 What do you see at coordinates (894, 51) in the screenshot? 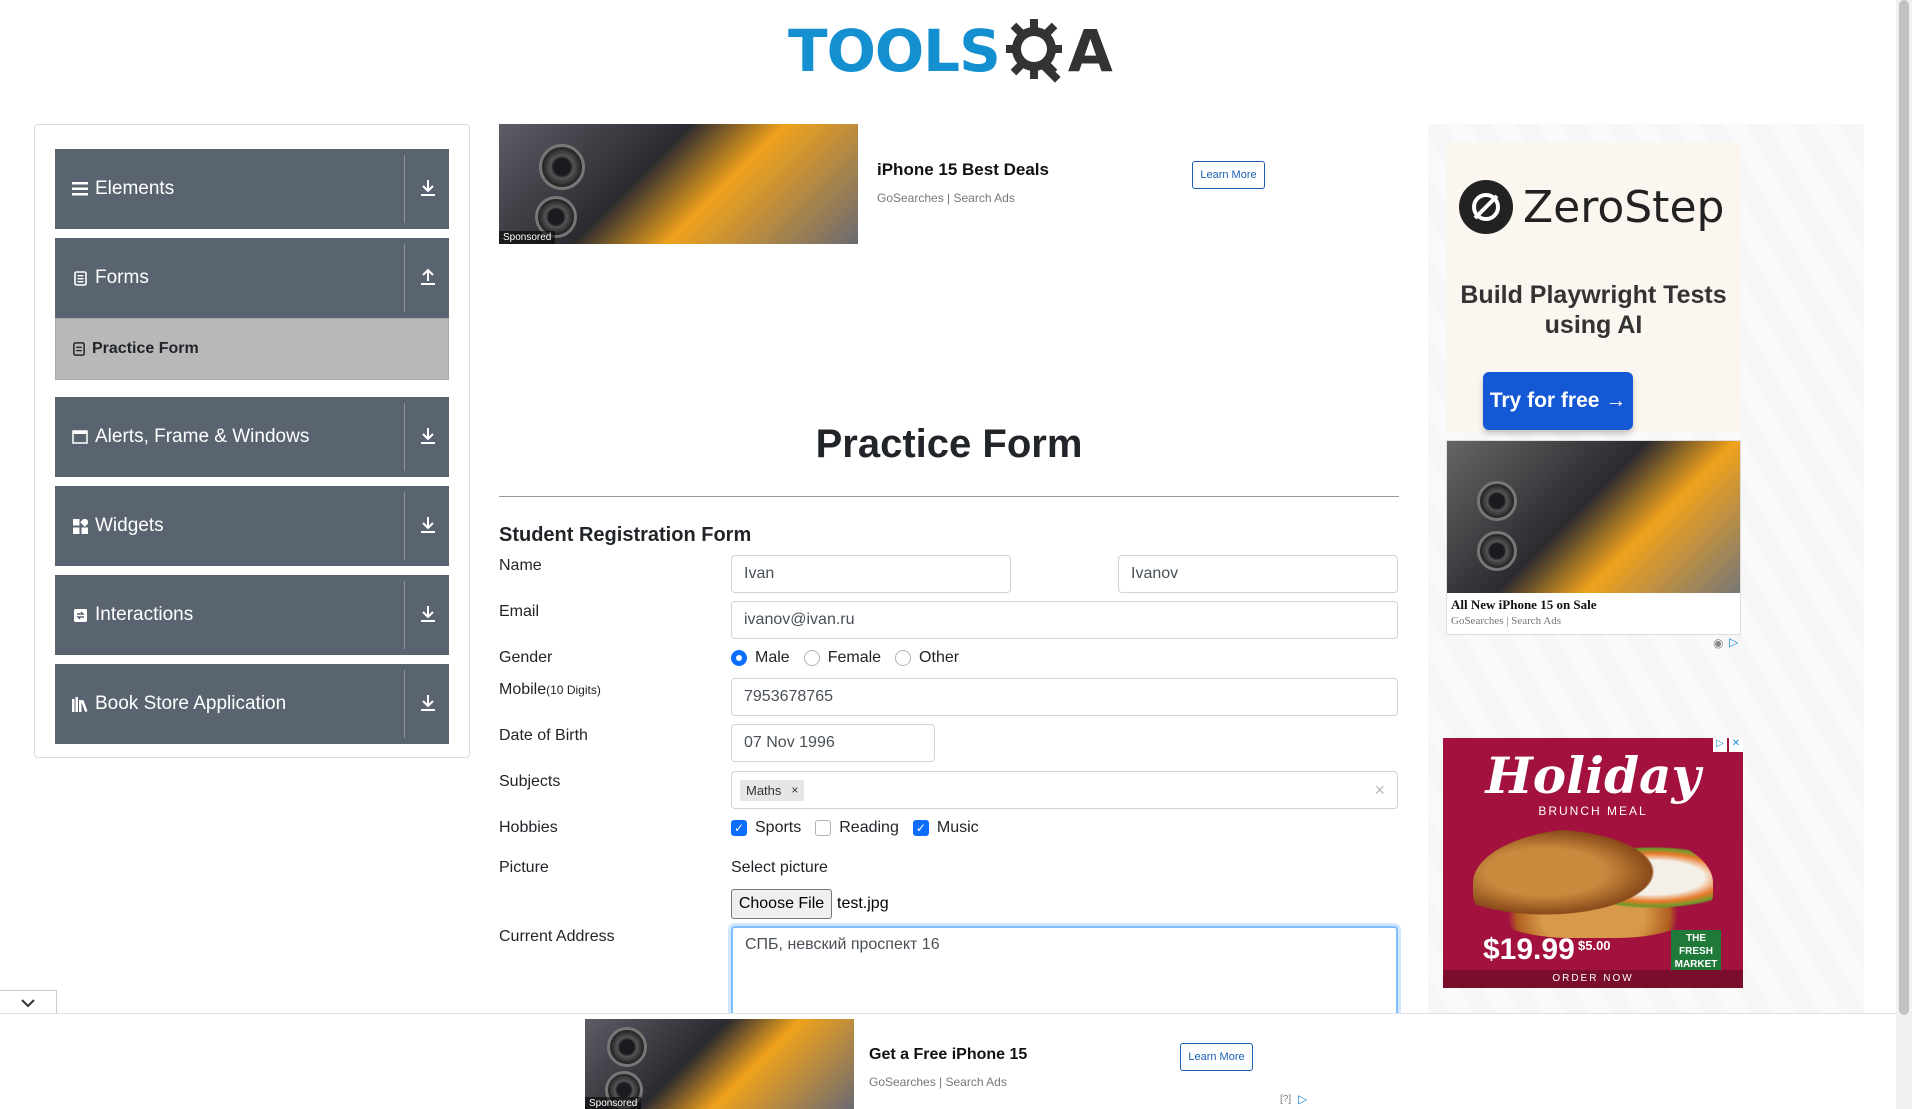
I see `logo-text: TOOLS` at bounding box center [894, 51].